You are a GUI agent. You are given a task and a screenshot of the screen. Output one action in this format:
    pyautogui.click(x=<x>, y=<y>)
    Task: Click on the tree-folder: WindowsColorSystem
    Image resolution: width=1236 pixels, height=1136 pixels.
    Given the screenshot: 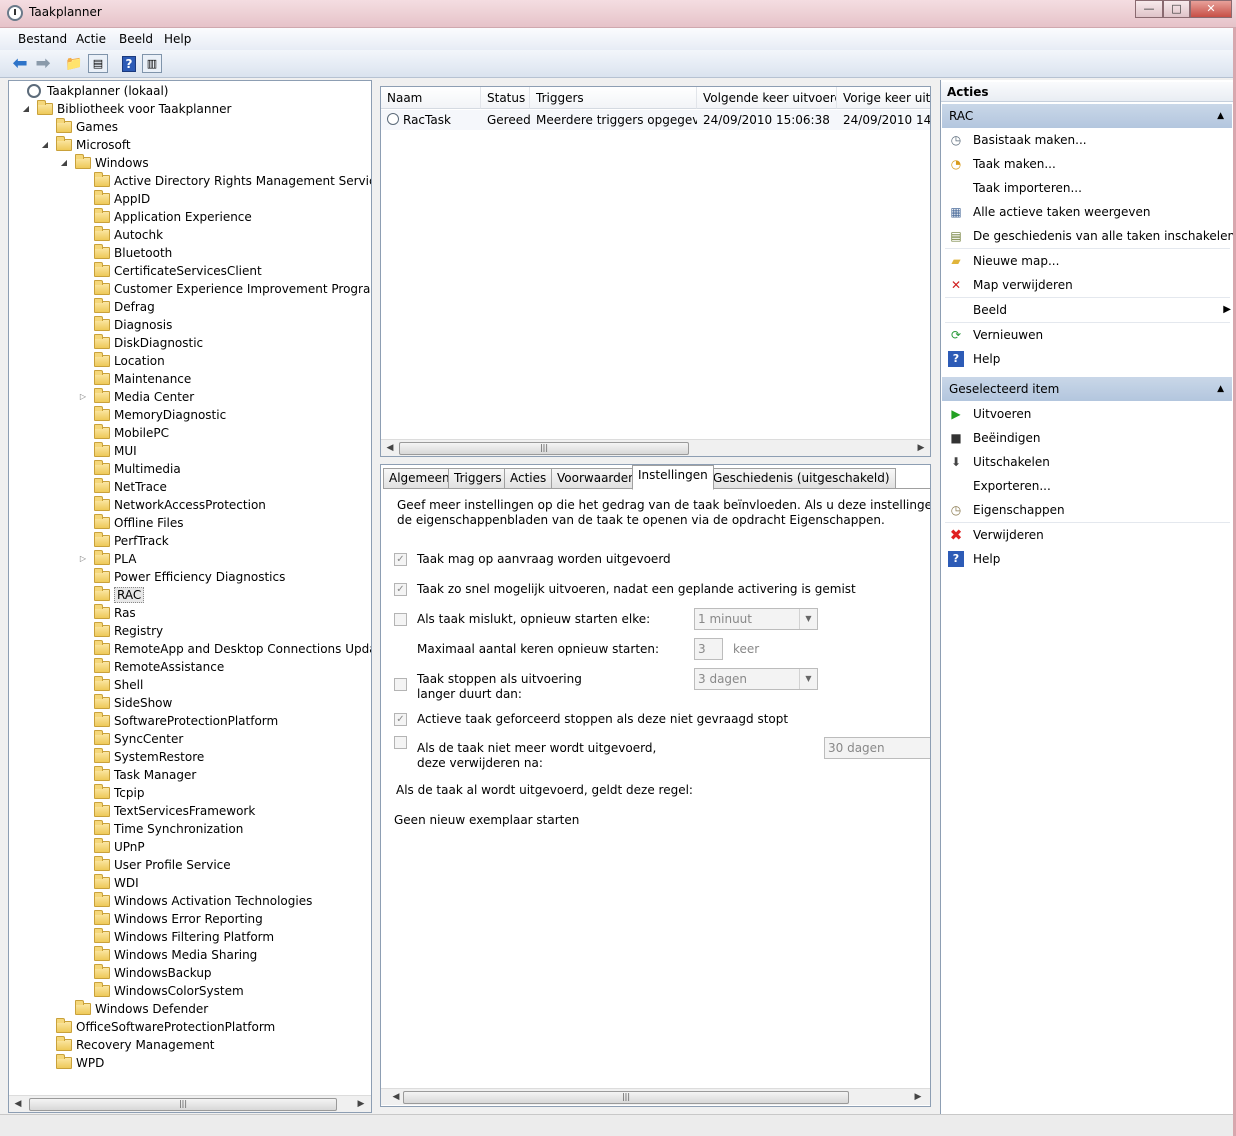 What is the action you would take?
    pyautogui.click(x=190, y=991)
    